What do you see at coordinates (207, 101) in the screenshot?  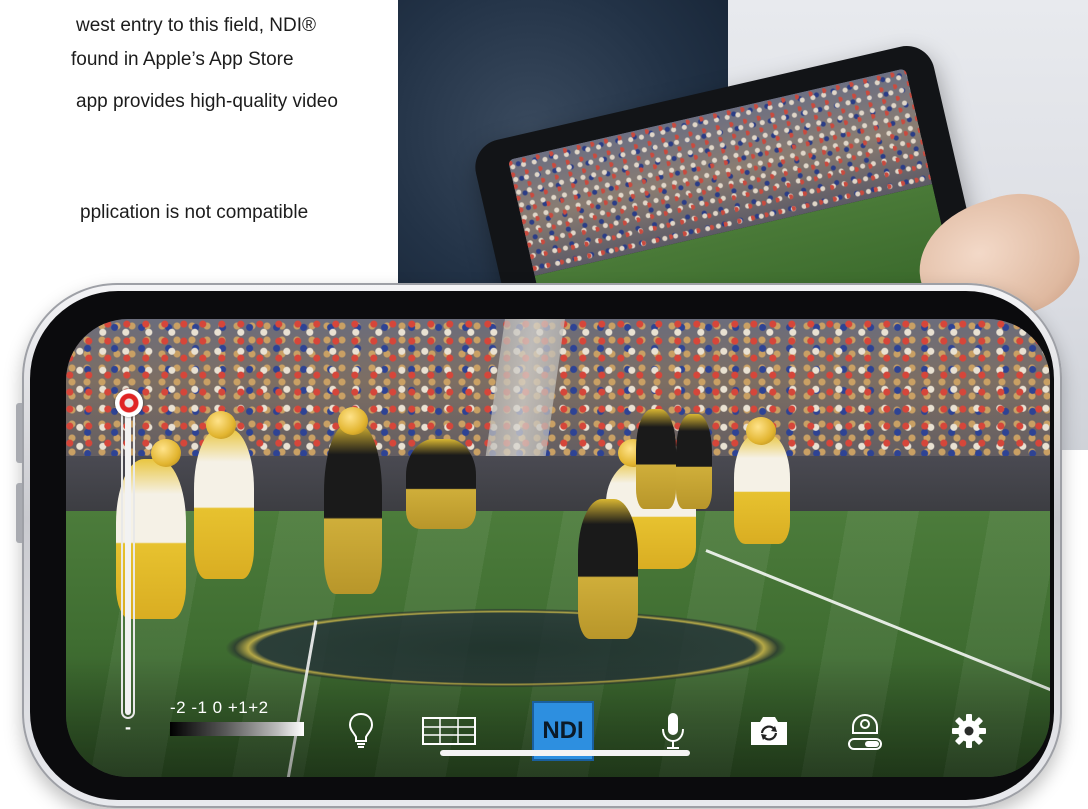 I see `doc-line-3: app provides high-quality video` at bounding box center [207, 101].